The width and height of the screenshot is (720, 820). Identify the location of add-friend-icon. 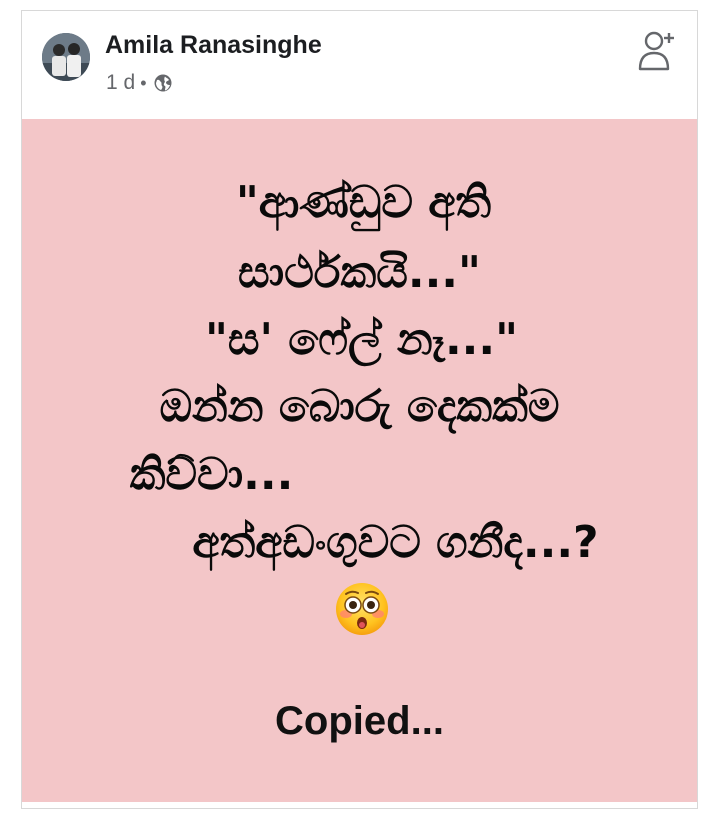
(657, 51).